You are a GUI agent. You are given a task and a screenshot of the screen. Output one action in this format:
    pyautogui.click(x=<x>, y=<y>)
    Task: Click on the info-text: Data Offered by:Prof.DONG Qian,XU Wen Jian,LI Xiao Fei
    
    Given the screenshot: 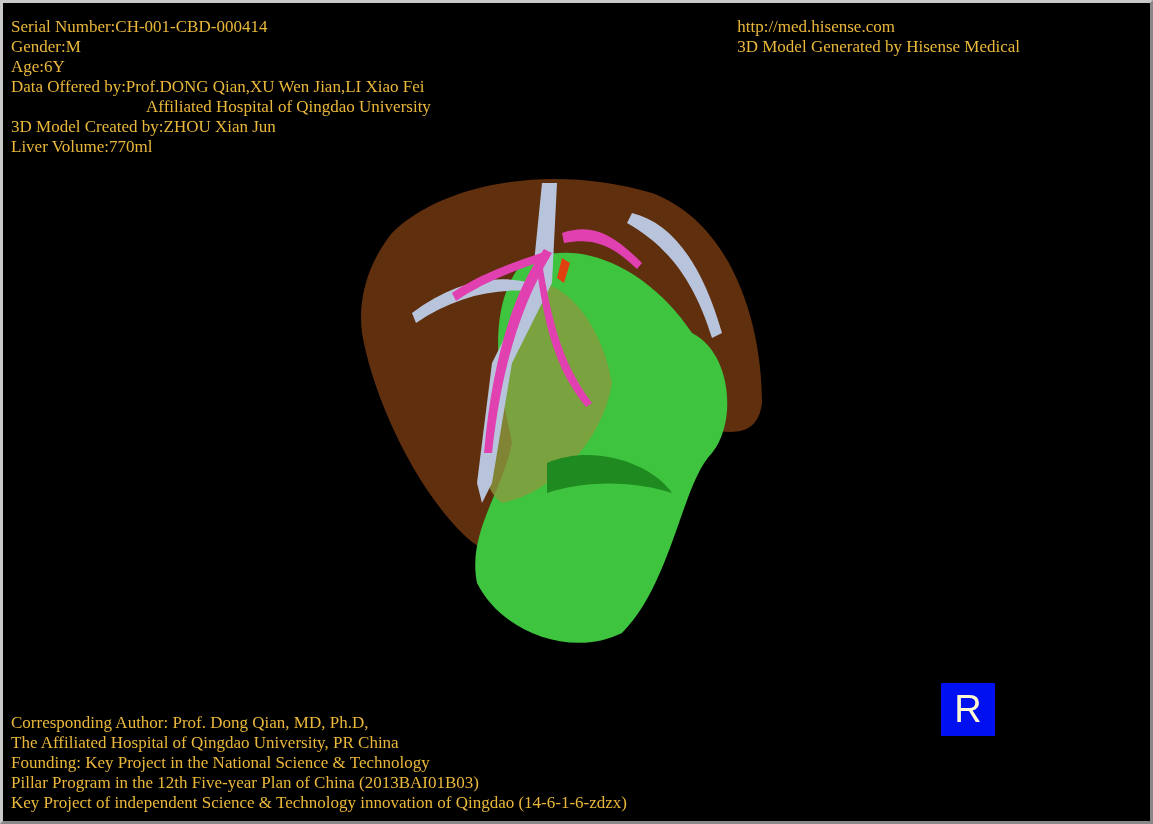 What is the action you would take?
    pyautogui.click(x=218, y=87)
    